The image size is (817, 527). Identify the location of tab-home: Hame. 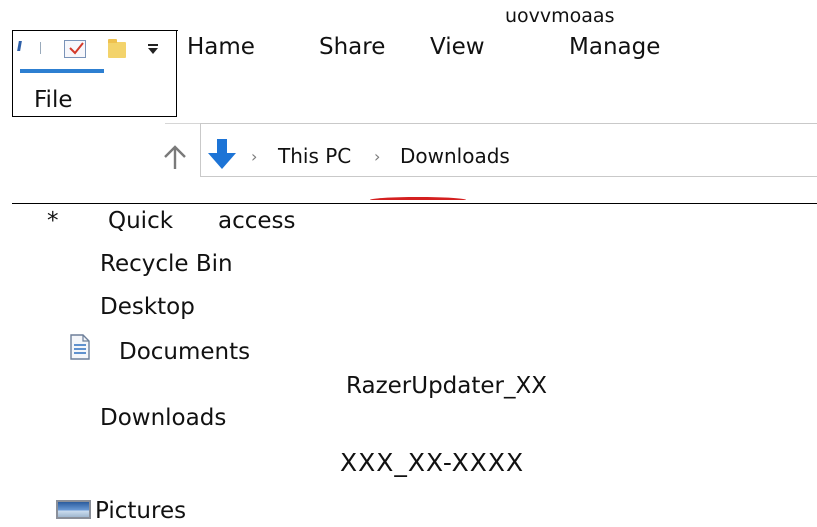
(221, 47).